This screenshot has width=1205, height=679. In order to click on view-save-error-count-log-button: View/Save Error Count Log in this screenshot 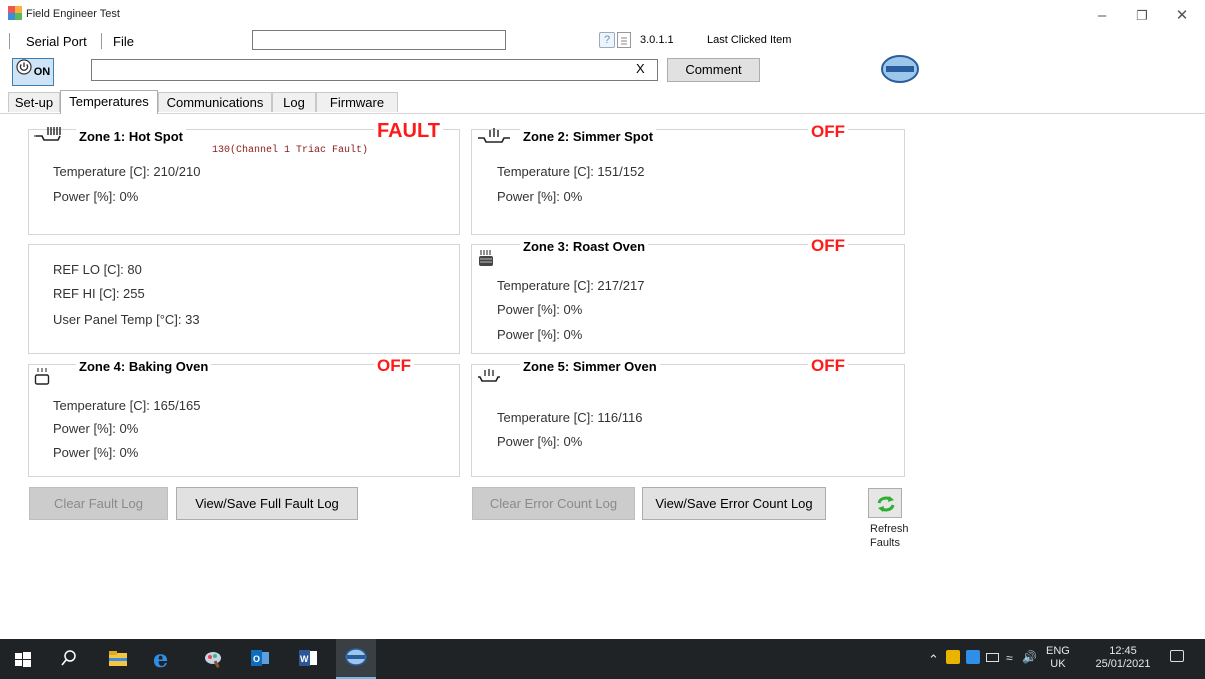, I will do `click(734, 503)`.